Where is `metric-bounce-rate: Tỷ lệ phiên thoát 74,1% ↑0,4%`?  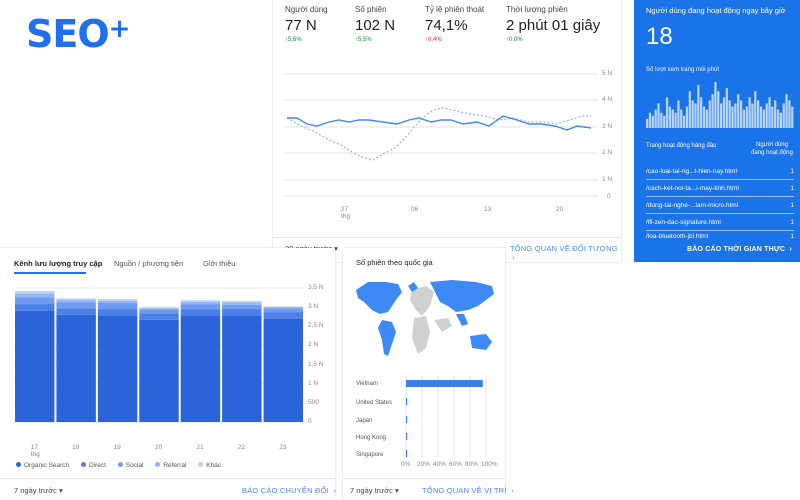 metric-bounce-rate: Tỷ lệ phiên thoát 74,1% ↑0,4% is located at coordinates (454, 21).